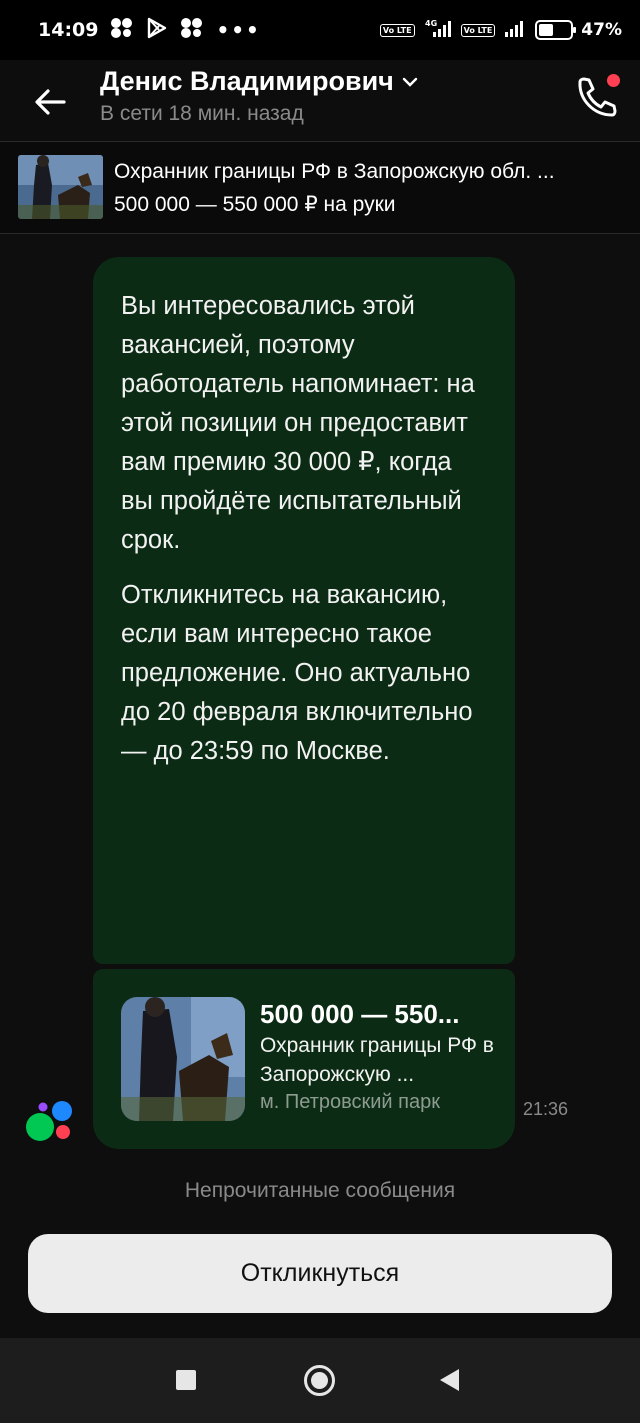 The height and width of the screenshot is (1423, 640). I want to click on respond-button: Откликнуться, so click(320, 1273).